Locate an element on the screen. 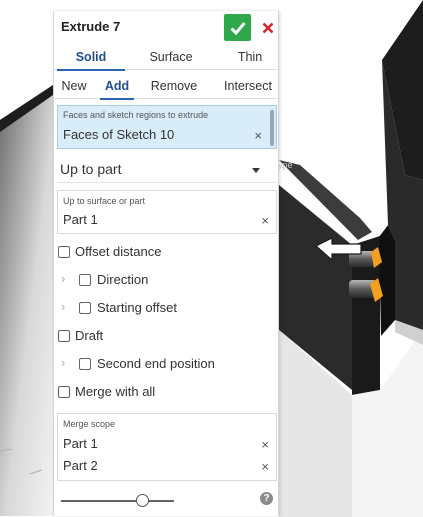  second-end-position-row: › Second end position is located at coordinates (167, 365).